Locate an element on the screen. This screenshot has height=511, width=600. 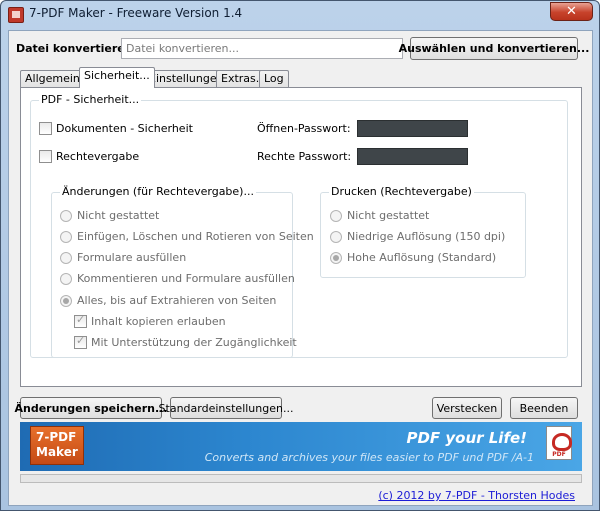
copy-content-checkbox-row: Inhalt kopieren erlauben is located at coordinates (150, 320).